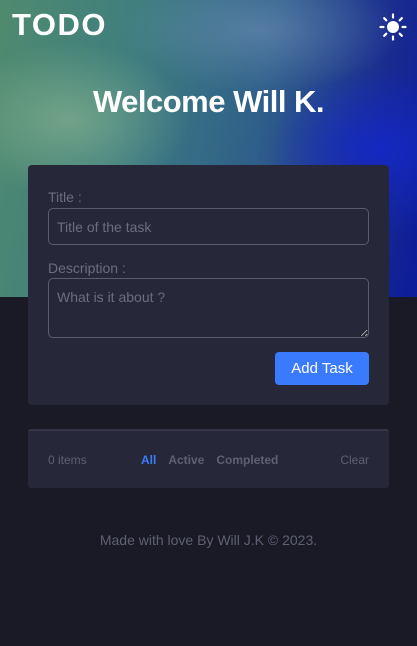  I want to click on sun-icon, so click(393, 28).